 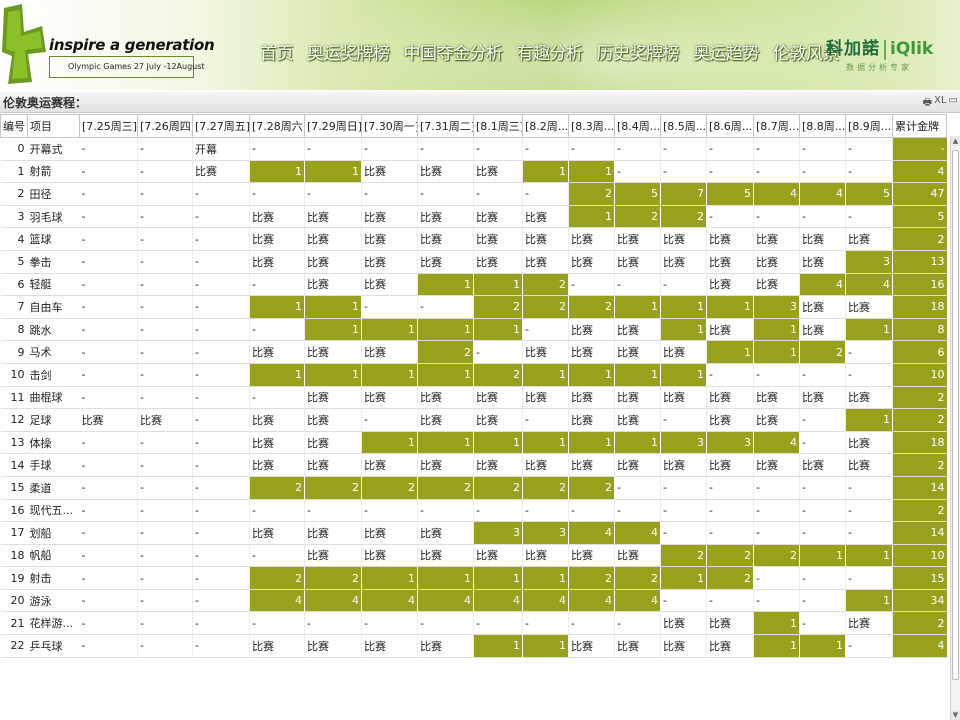 I want to click on table-row: 14 手球 - - - 比赛 比赛 比赛 比赛 比赛 比赛 比赛 比赛 比赛 比赛 比赛 比赛 比赛 2, so click(x=473, y=465).